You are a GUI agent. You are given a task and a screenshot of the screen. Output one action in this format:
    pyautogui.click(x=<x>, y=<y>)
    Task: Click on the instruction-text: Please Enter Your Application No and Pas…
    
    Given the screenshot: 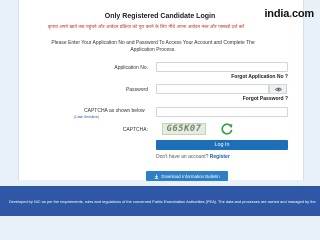 What is the action you would take?
    pyautogui.click(x=153, y=46)
    